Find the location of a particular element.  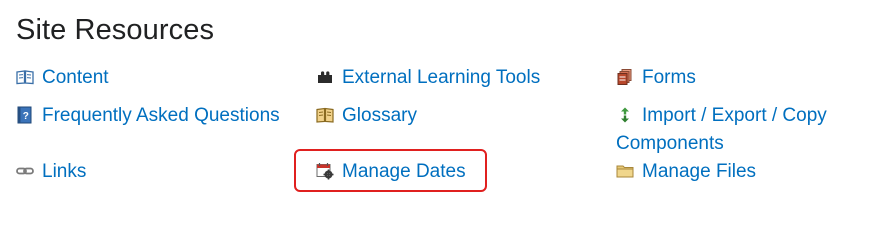

link-forms-label: Forms is located at coordinates (669, 77).